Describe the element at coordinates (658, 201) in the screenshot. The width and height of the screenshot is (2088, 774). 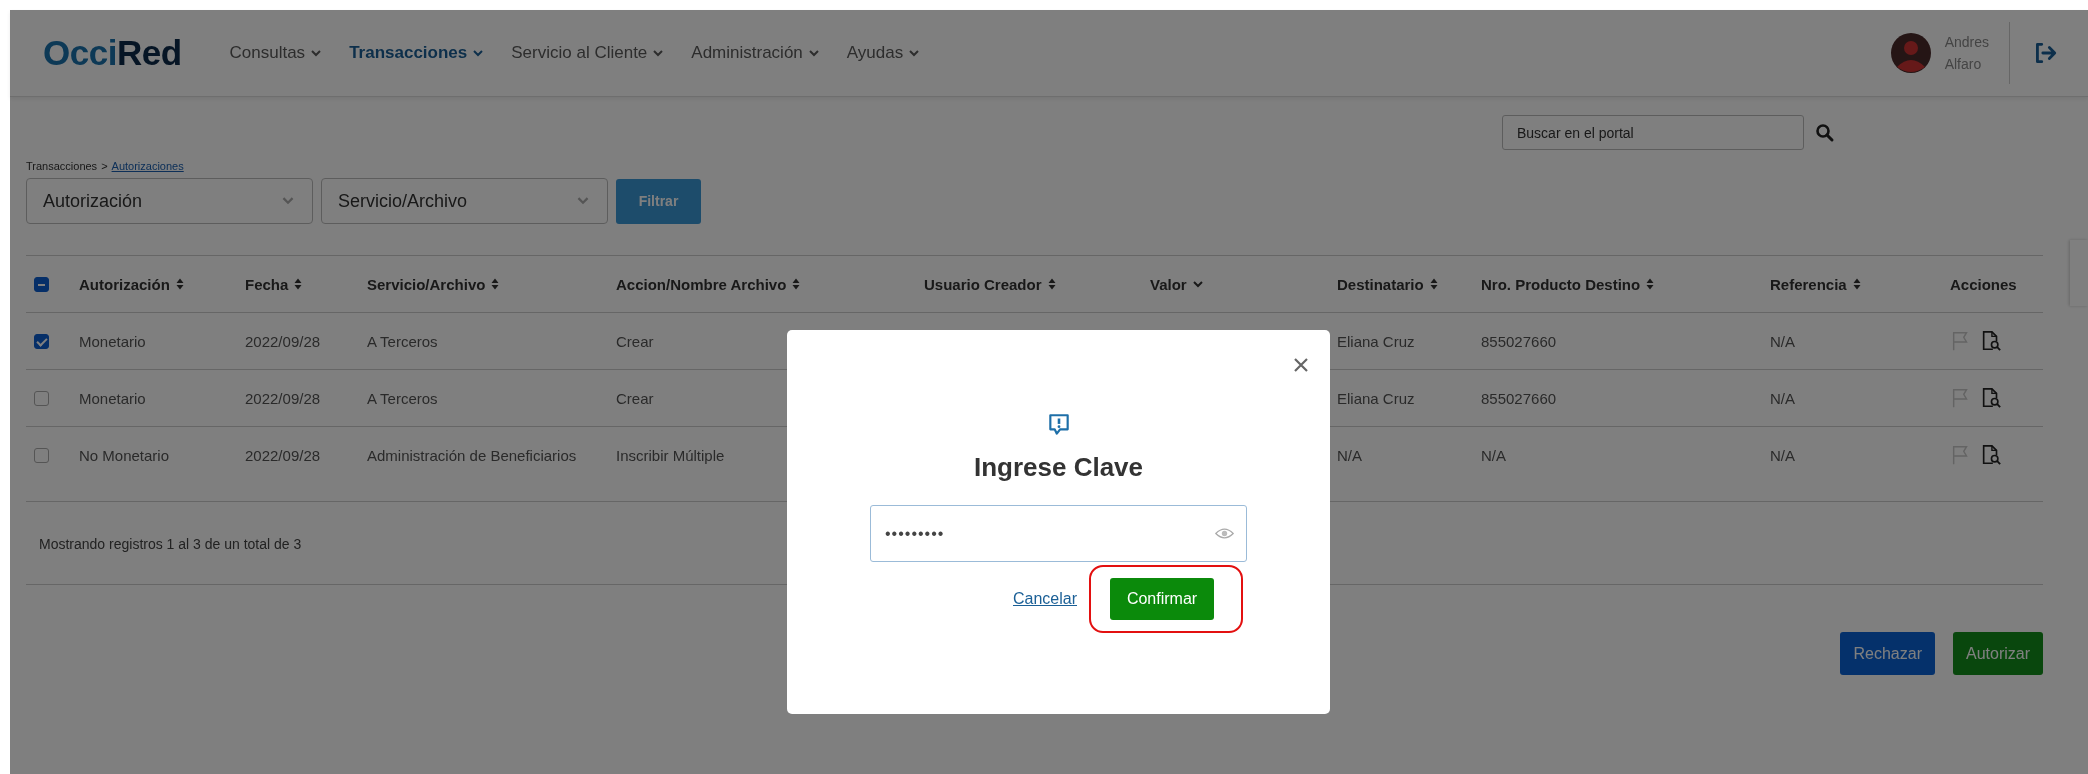
I see `filter-button: Filtrar` at that location.